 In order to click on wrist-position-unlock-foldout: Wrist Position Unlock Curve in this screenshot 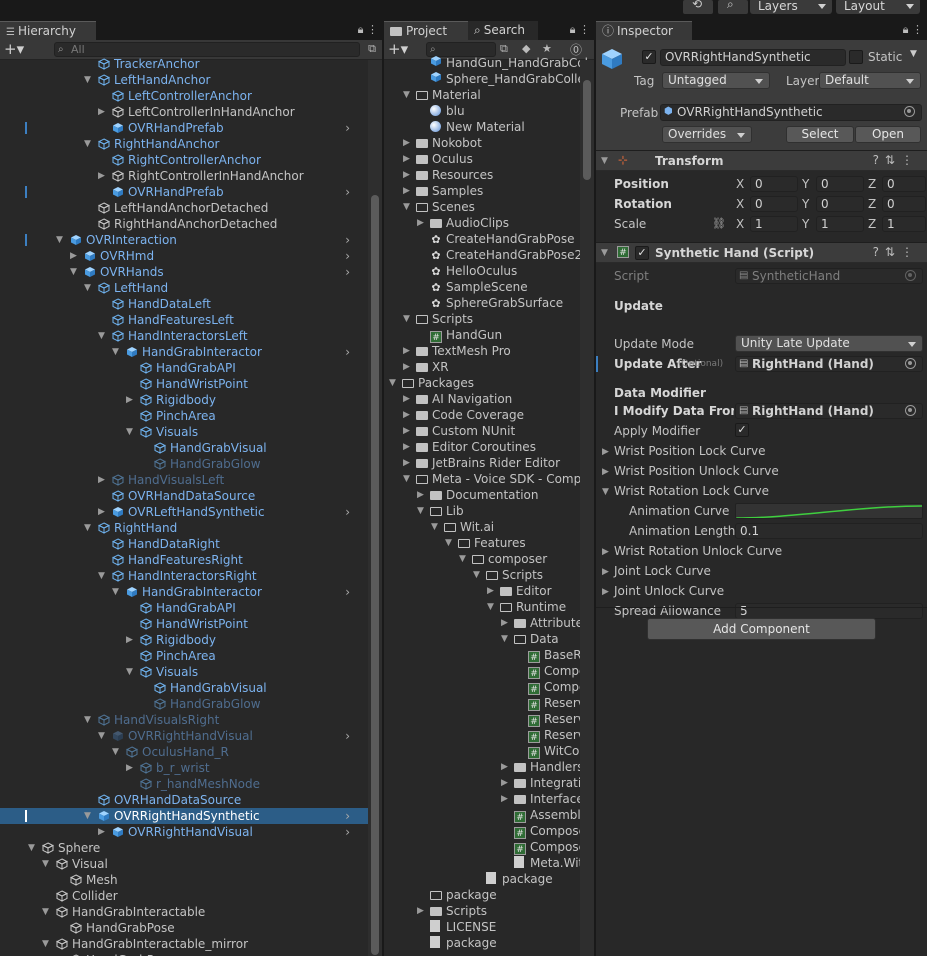, I will do `click(696, 471)`.